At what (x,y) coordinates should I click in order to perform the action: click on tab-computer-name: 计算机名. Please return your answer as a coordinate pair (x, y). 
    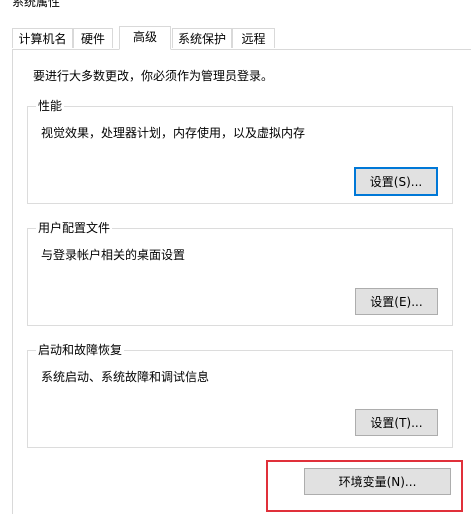
    Looking at the image, I should click on (42, 38).